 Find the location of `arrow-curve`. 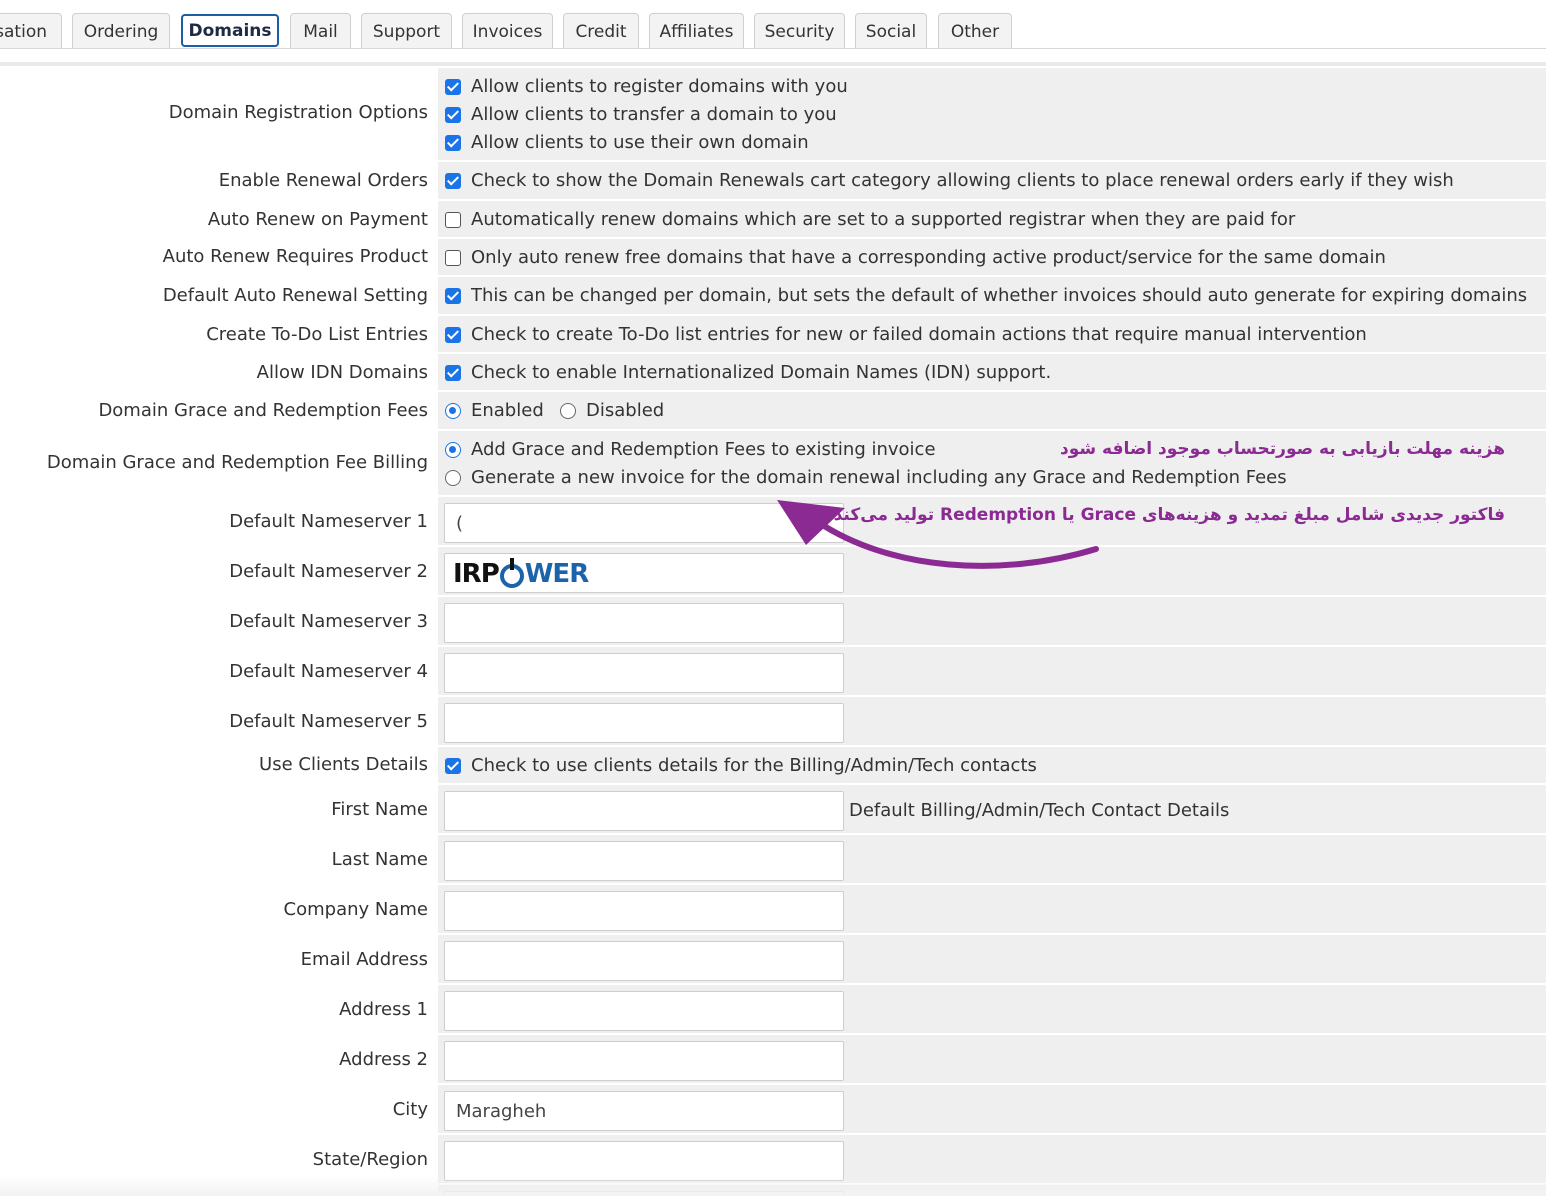

arrow-curve is located at coordinates (957, 544).